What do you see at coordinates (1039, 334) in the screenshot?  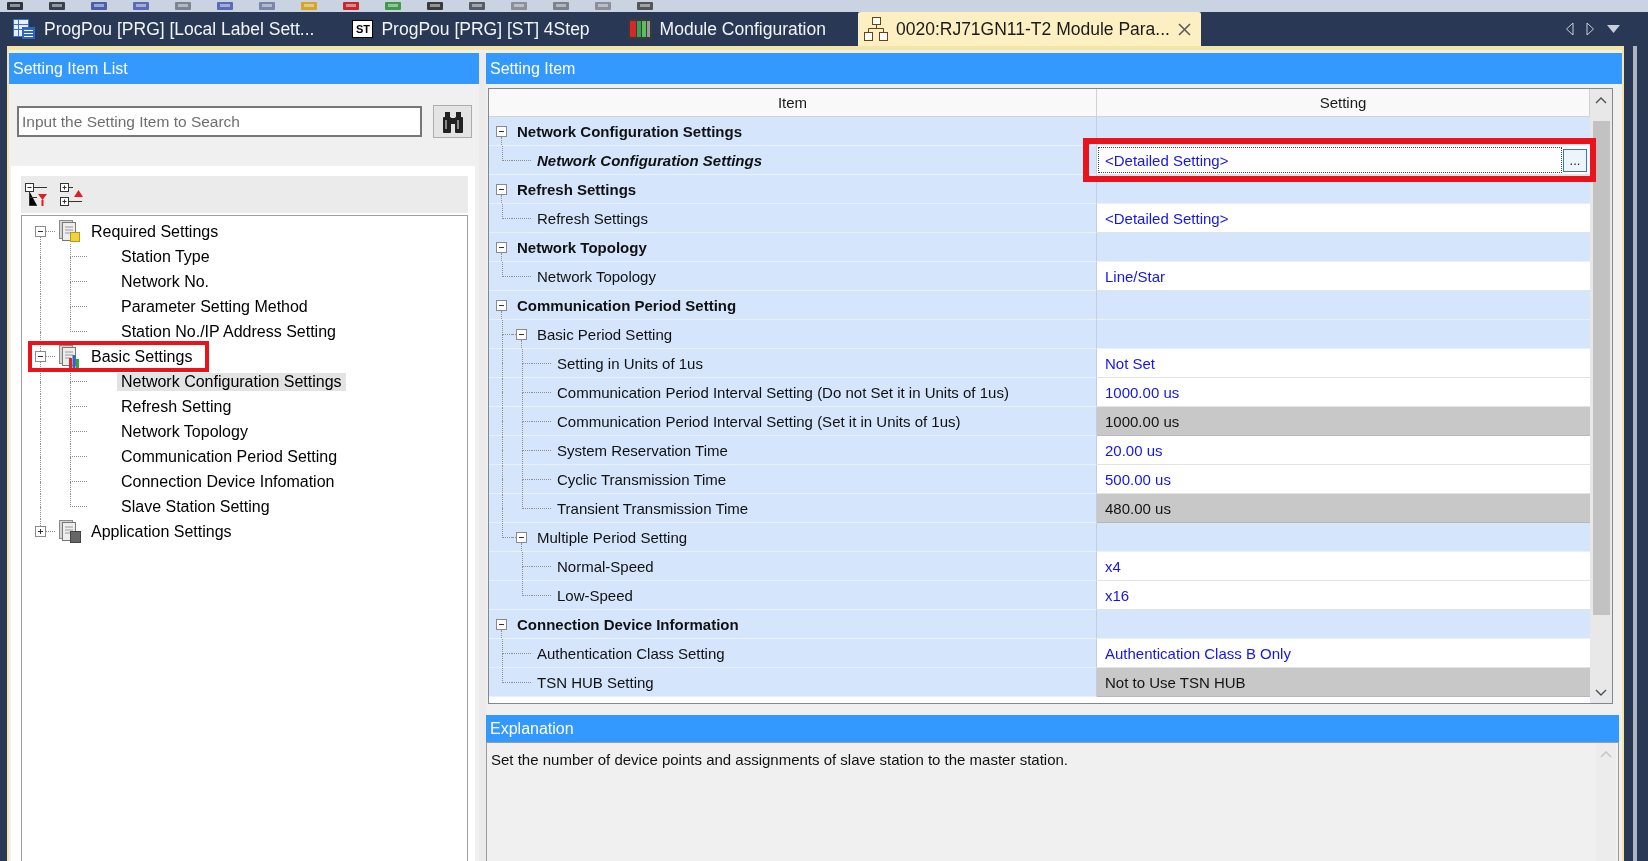 I see `group-row: Basic Period Setting` at bounding box center [1039, 334].